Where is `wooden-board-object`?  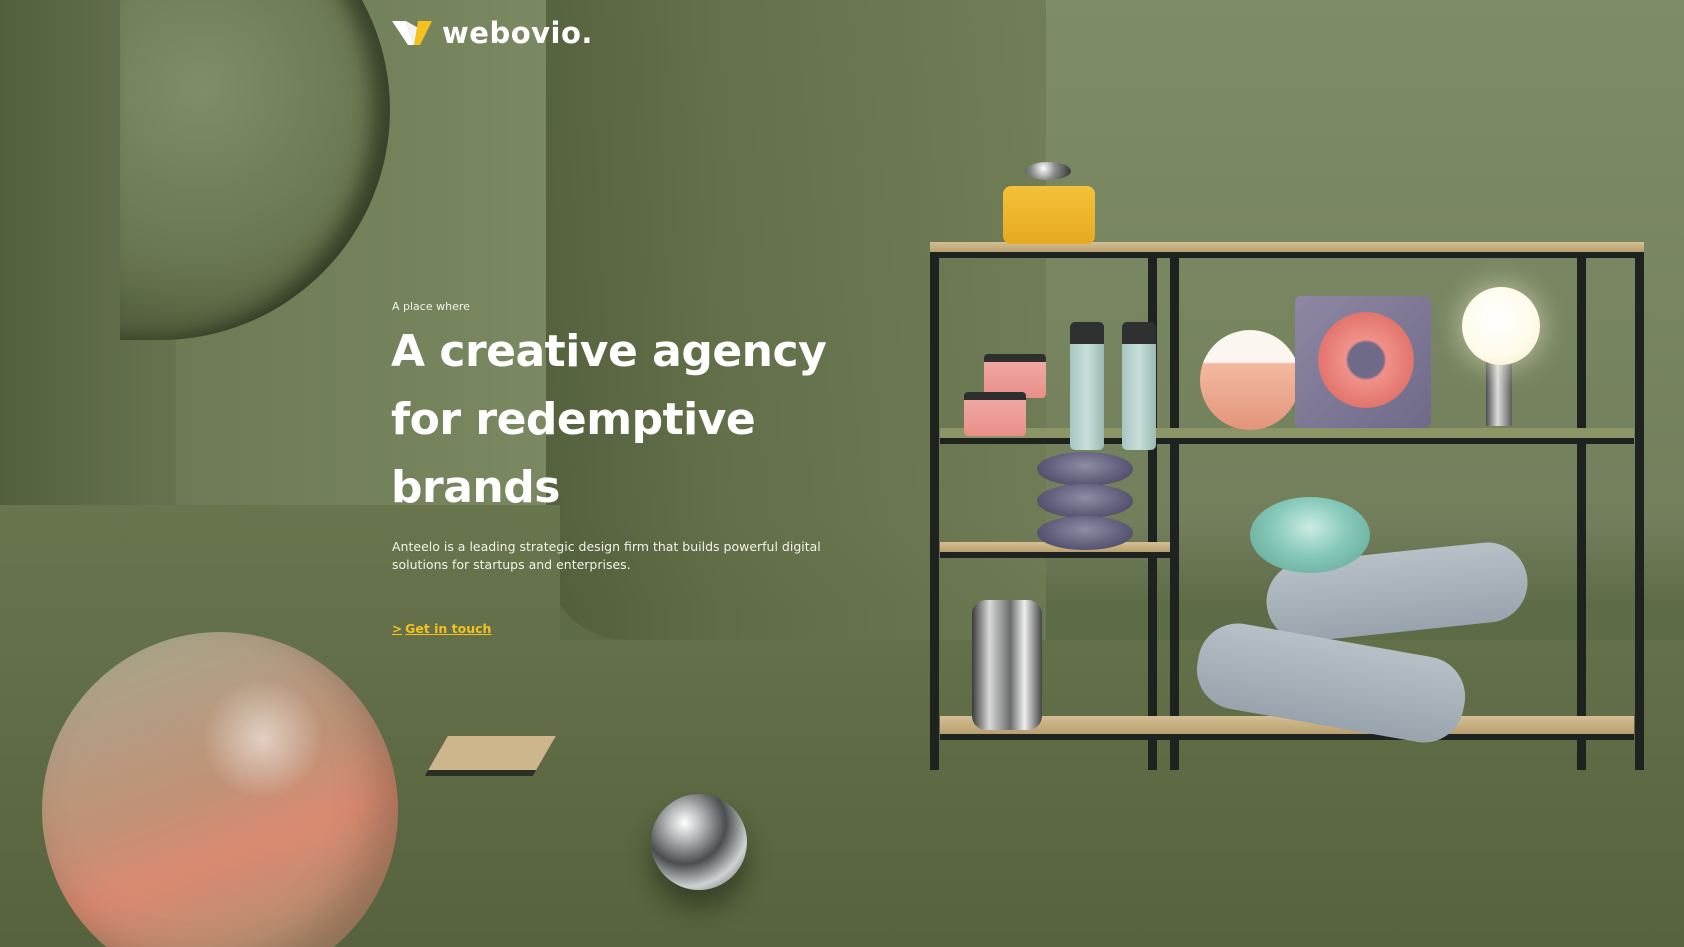 wooden-board-object is located at coordinates (492, 753).